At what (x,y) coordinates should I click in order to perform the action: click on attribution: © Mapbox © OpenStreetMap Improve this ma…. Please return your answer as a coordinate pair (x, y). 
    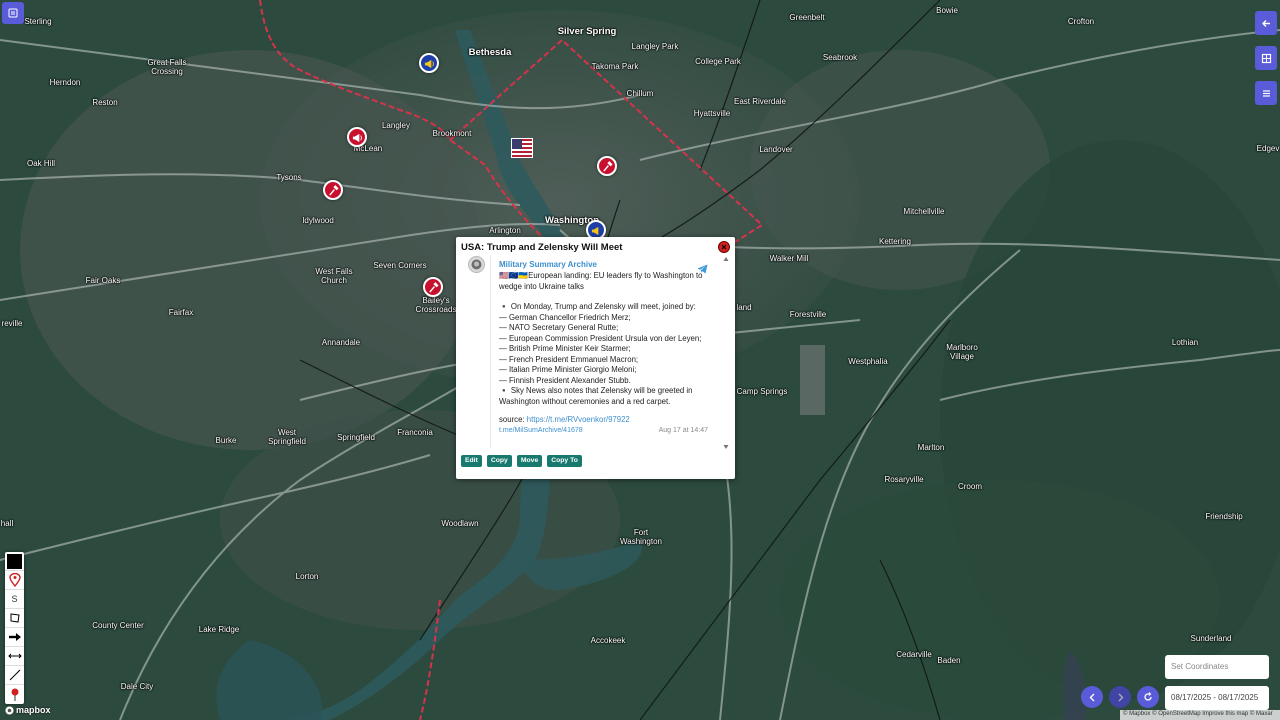
    Looking at the image, I should click on (1200, 715).